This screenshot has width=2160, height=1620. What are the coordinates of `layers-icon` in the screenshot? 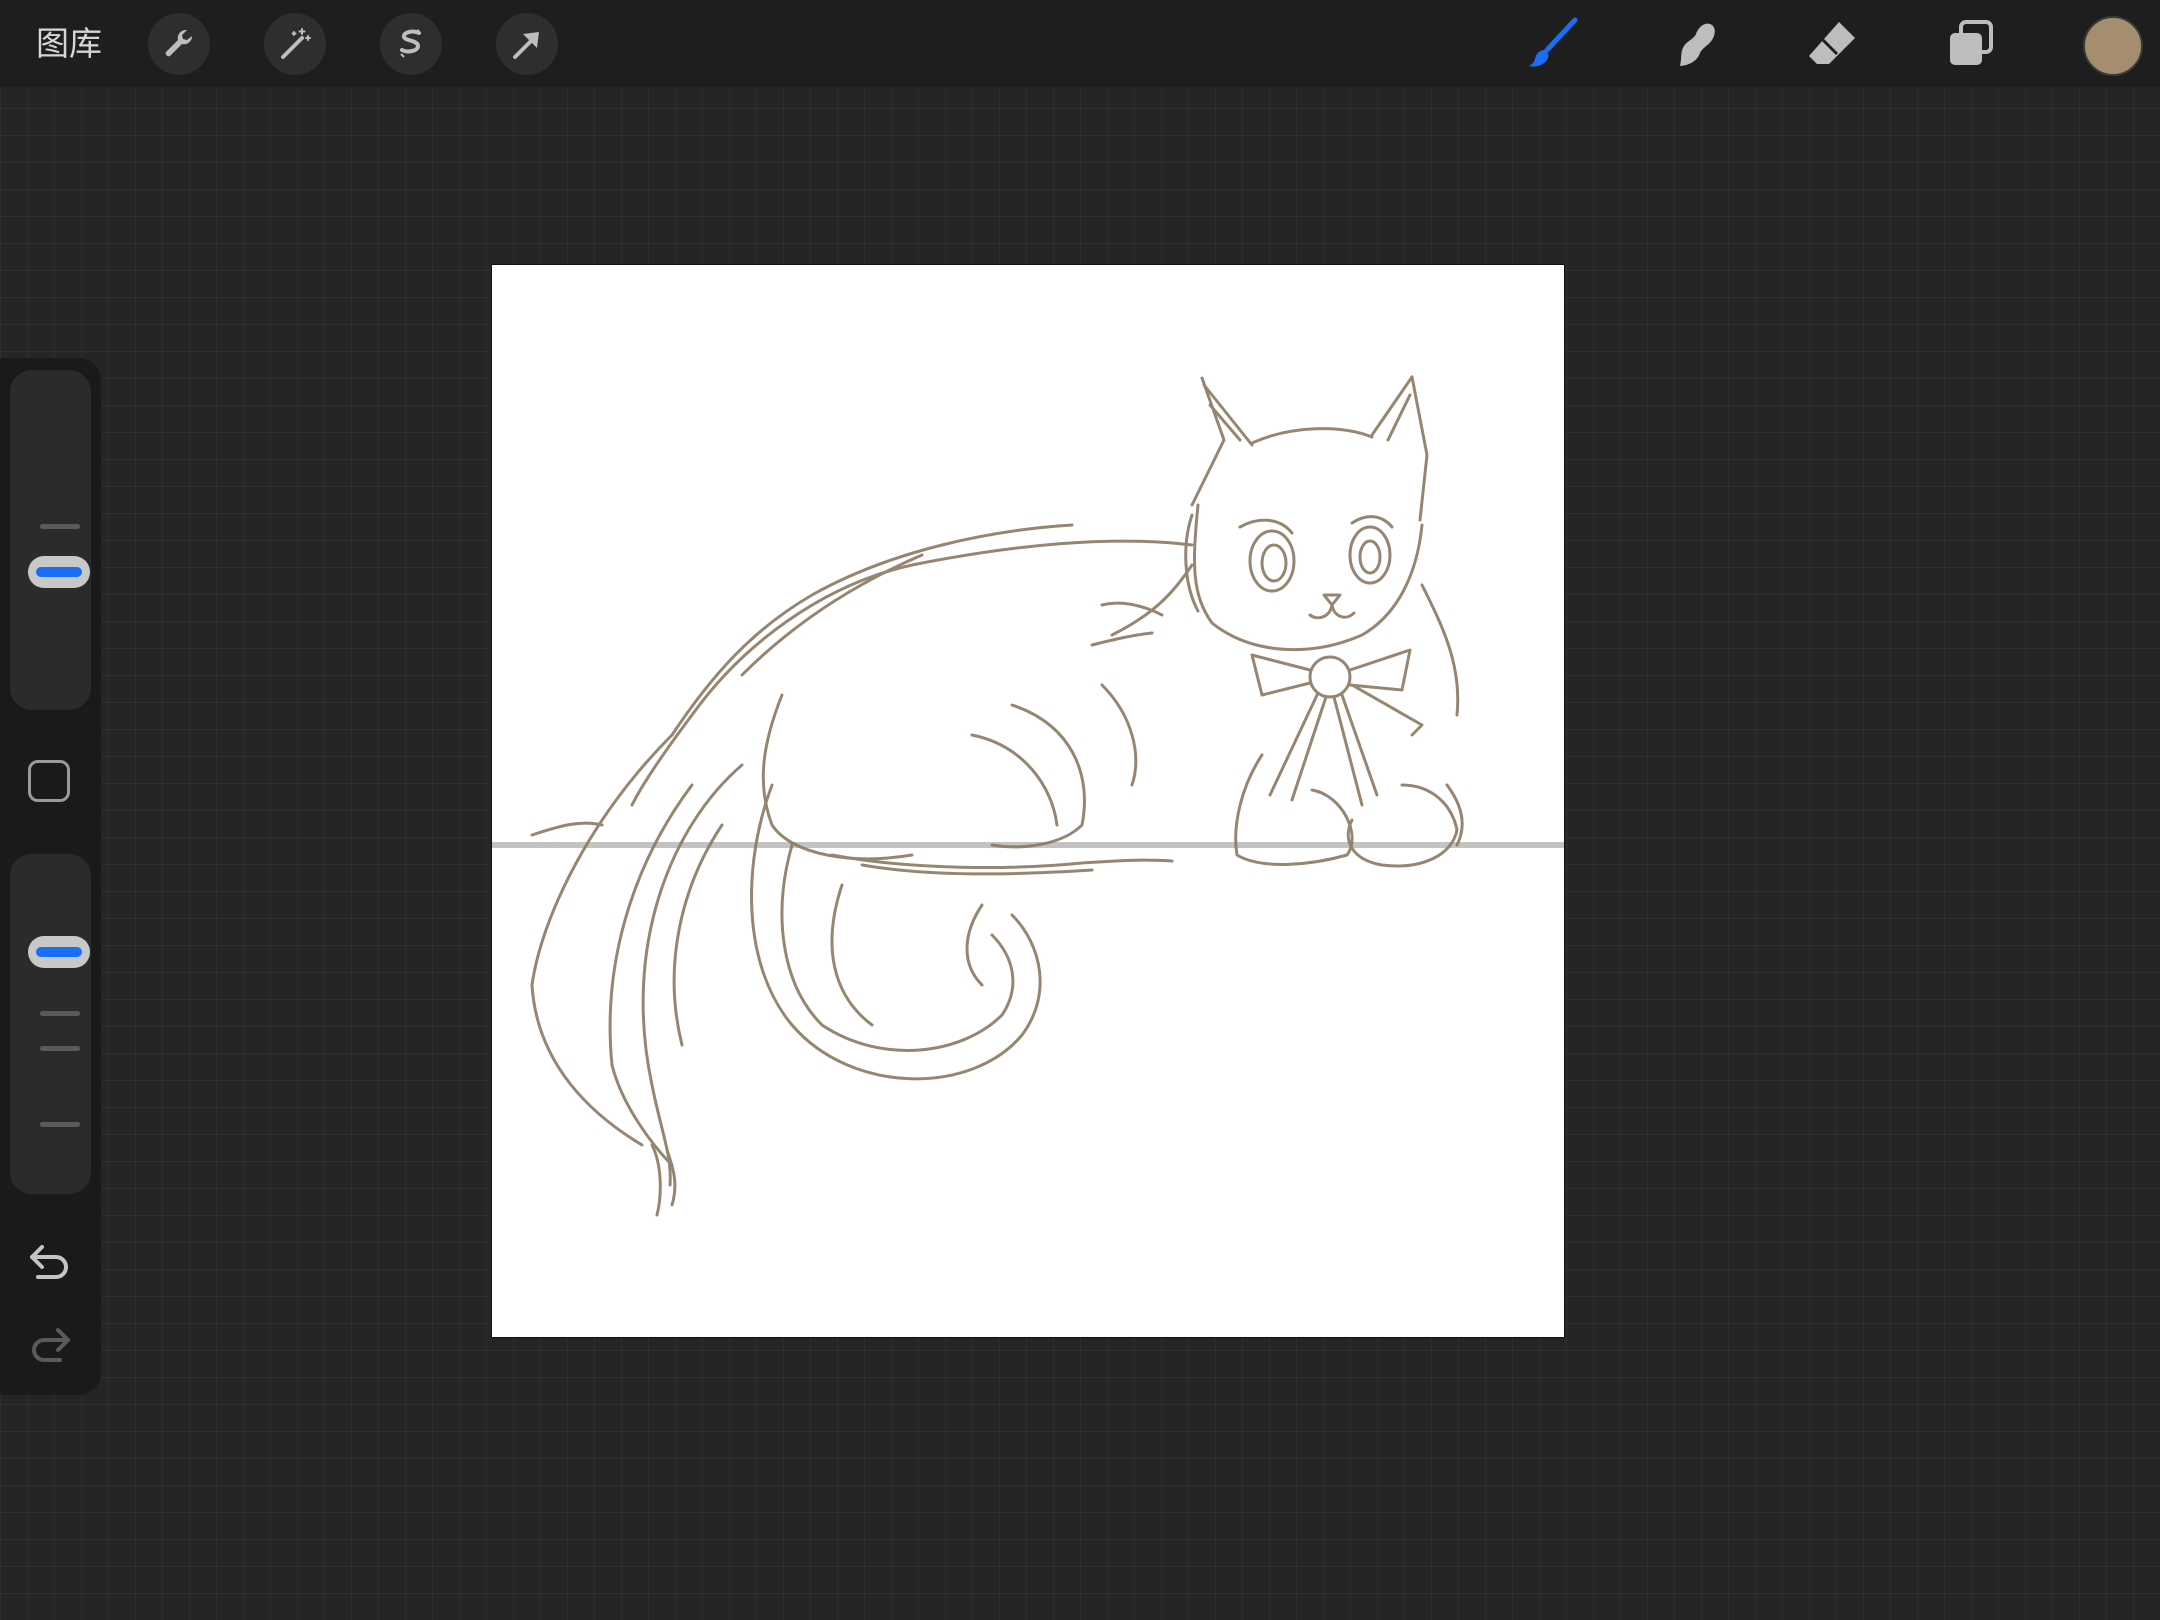 It's located at (1971, 42).